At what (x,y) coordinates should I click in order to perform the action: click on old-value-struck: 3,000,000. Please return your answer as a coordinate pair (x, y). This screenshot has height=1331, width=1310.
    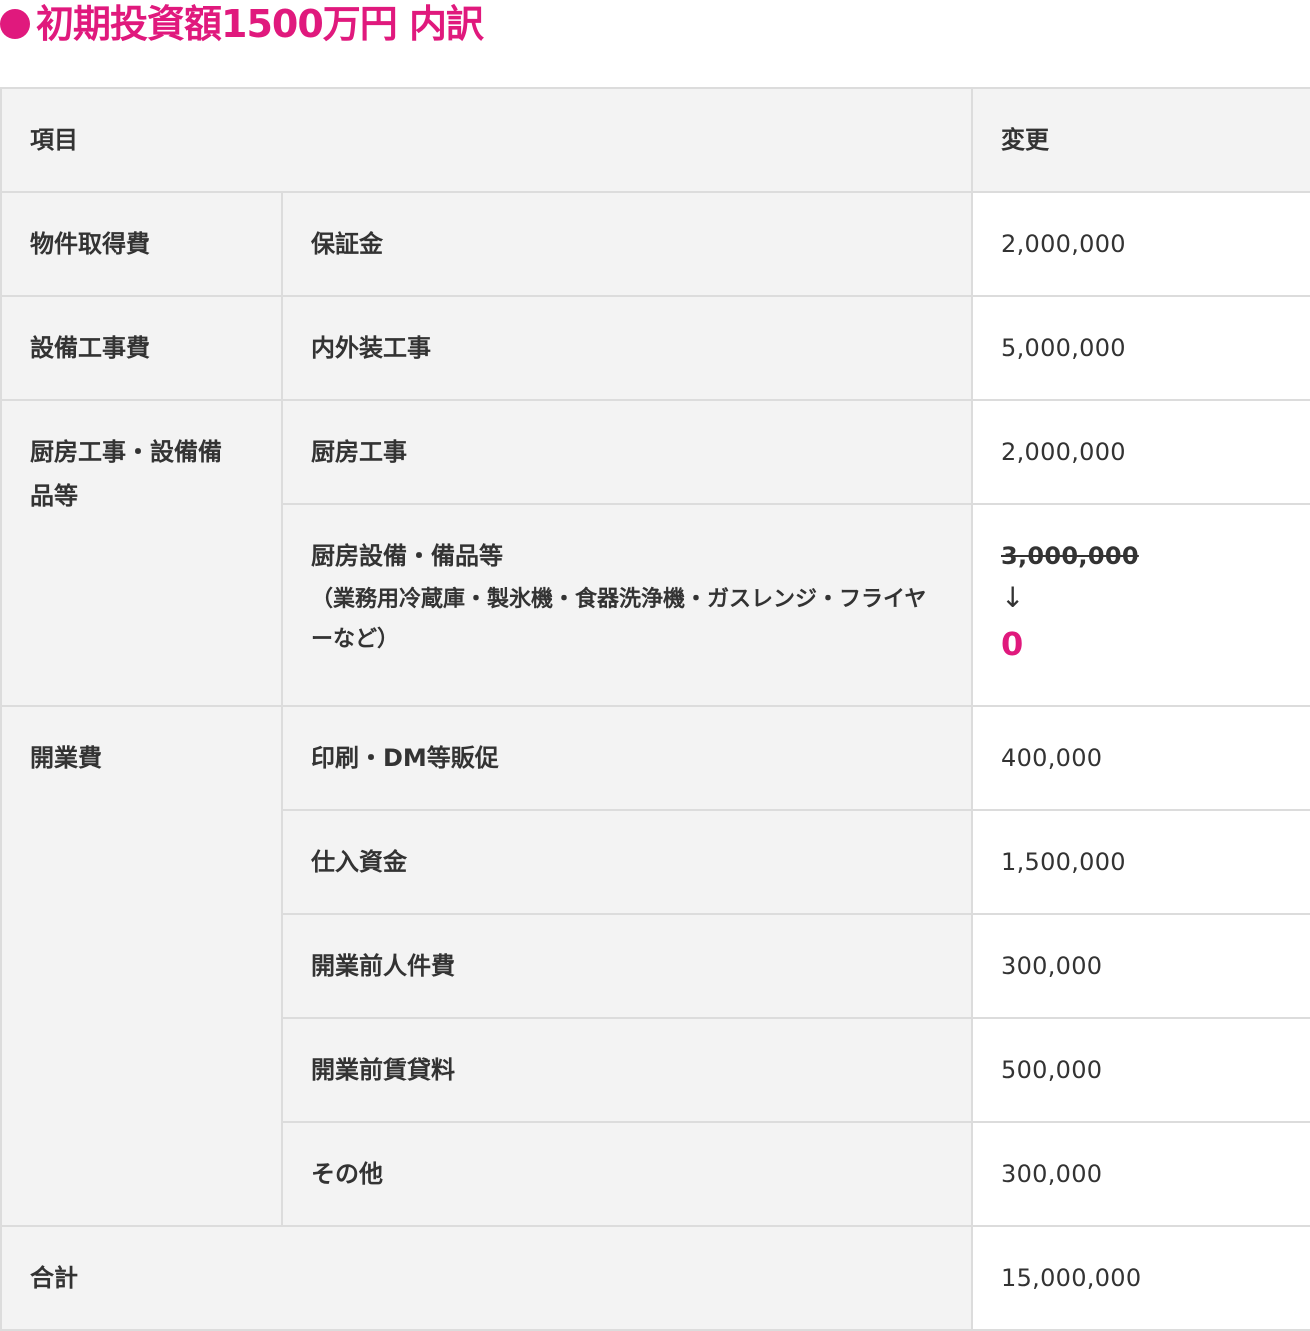
    Looking at the image, I should click on (1070, 556).